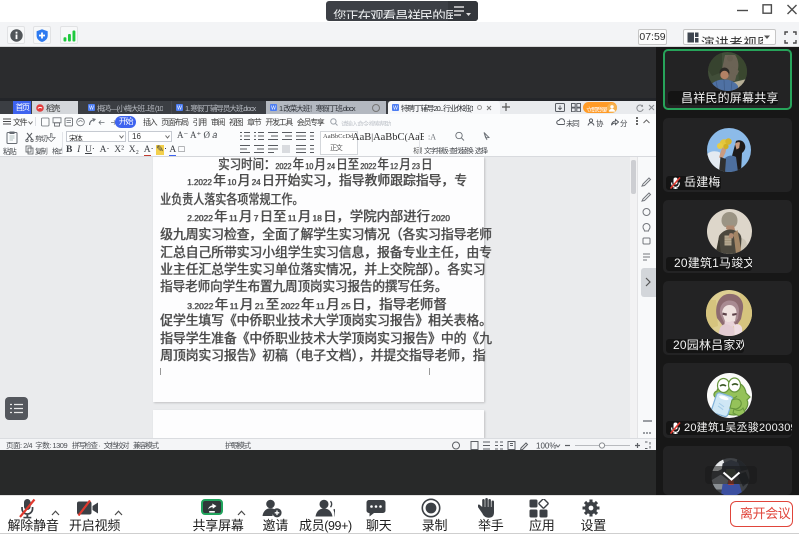 The width and height of the screenshot is (799, 537). I want to click on svg-text: 100%, so click(546, 445).